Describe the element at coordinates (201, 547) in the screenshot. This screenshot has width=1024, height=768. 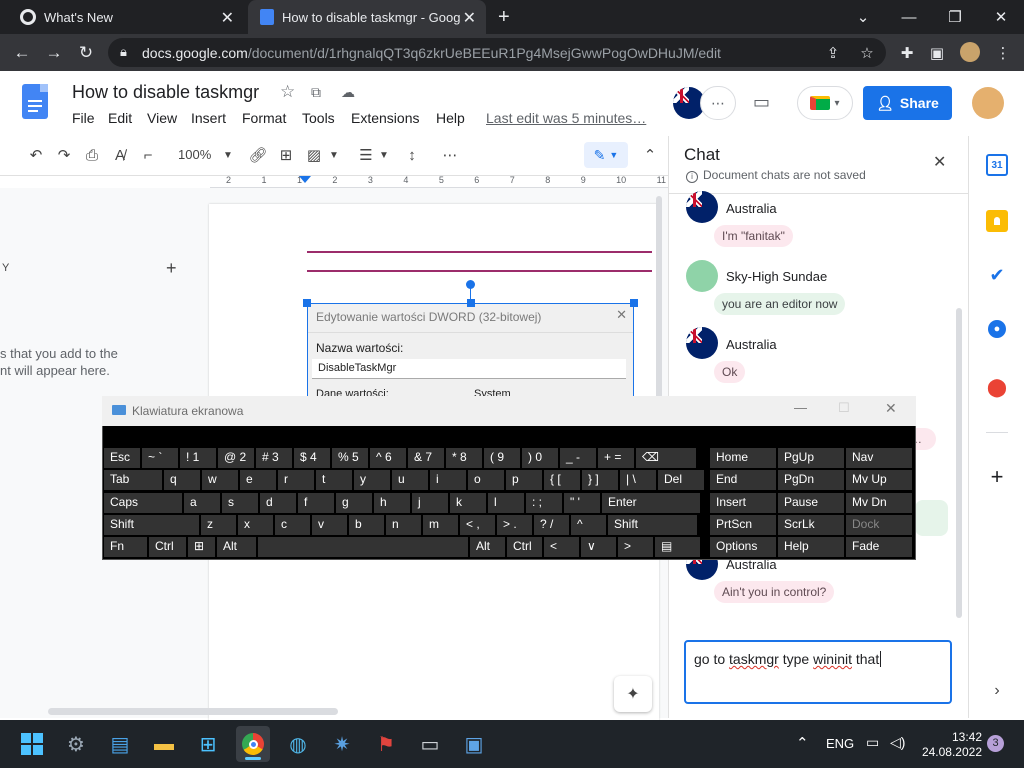
I see `osk-key: ⊞` at that location.